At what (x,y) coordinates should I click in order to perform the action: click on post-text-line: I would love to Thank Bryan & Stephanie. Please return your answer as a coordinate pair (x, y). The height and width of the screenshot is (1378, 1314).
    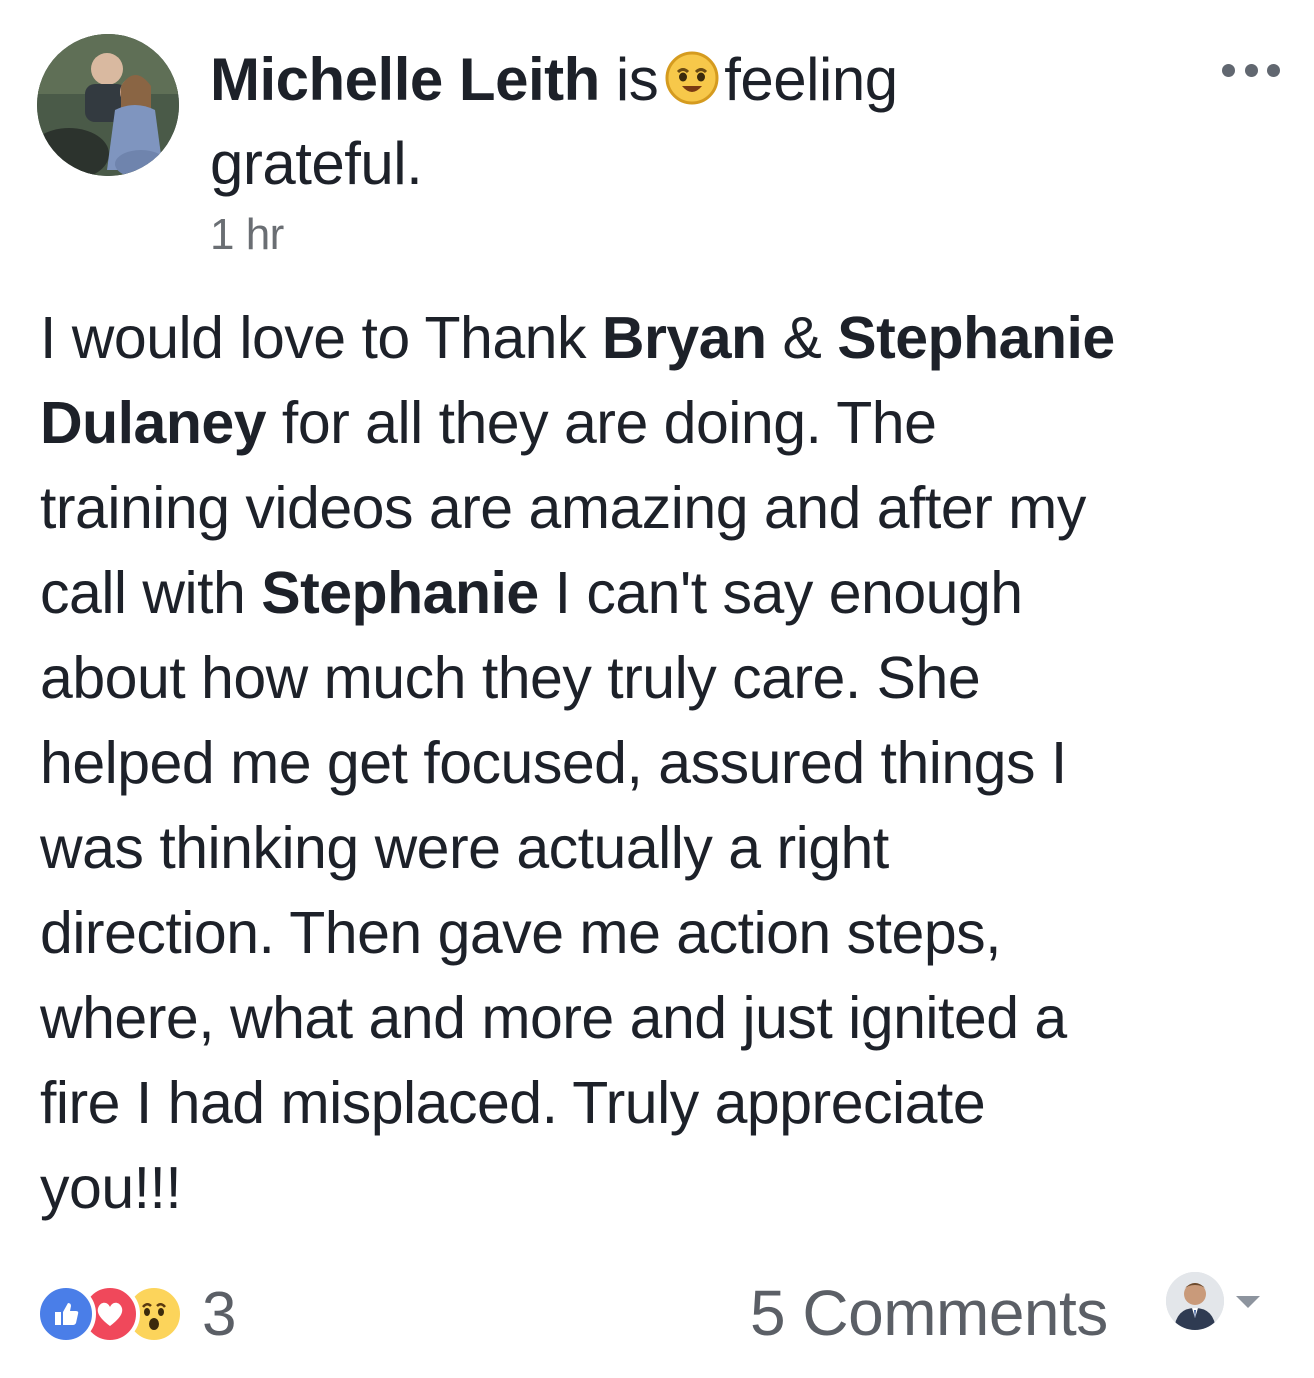
    Looking at the image, I should click on (665, 338).